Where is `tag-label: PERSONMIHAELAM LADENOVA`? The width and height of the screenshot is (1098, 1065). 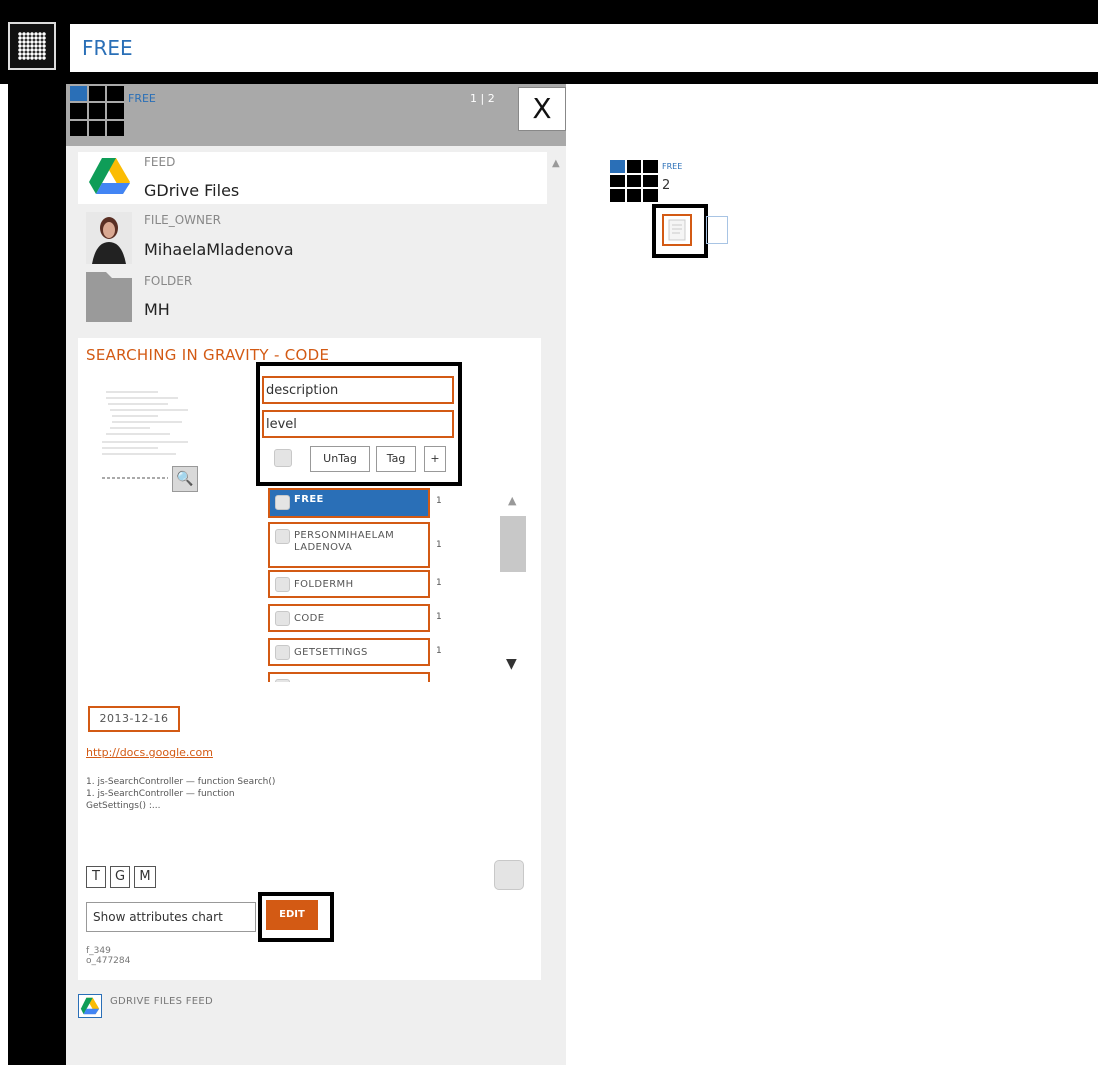 tag-label: PERSONMIHAELAM LADENOVA is located at coordinates (344, 541).